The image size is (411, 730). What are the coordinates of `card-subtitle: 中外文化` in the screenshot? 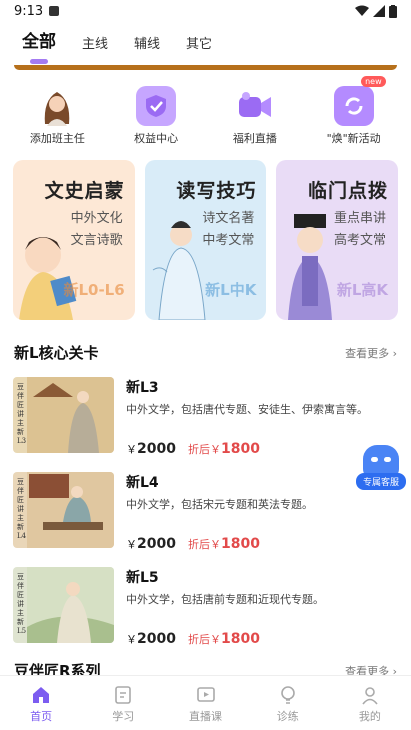 It's located at (96, 218).